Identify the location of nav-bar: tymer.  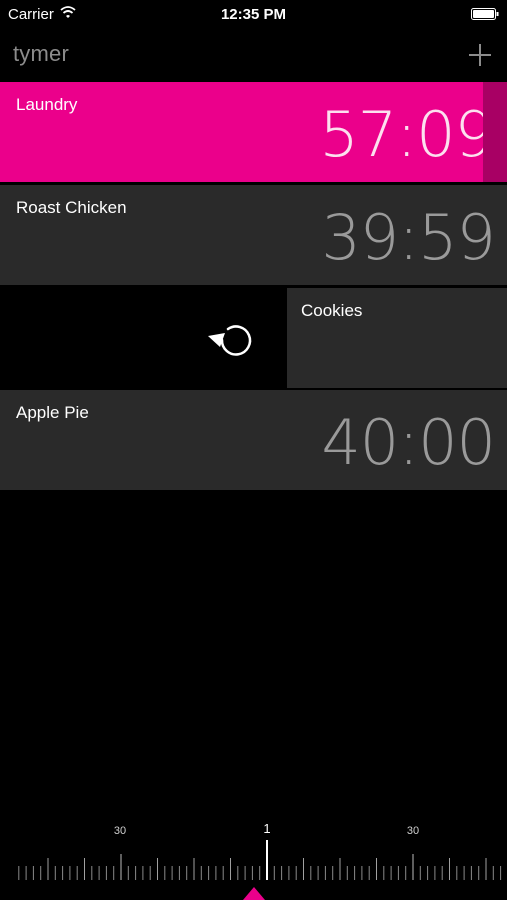
(253, 54).